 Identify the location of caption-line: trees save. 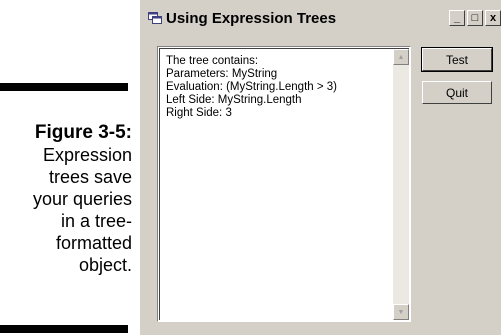
(90, 177).